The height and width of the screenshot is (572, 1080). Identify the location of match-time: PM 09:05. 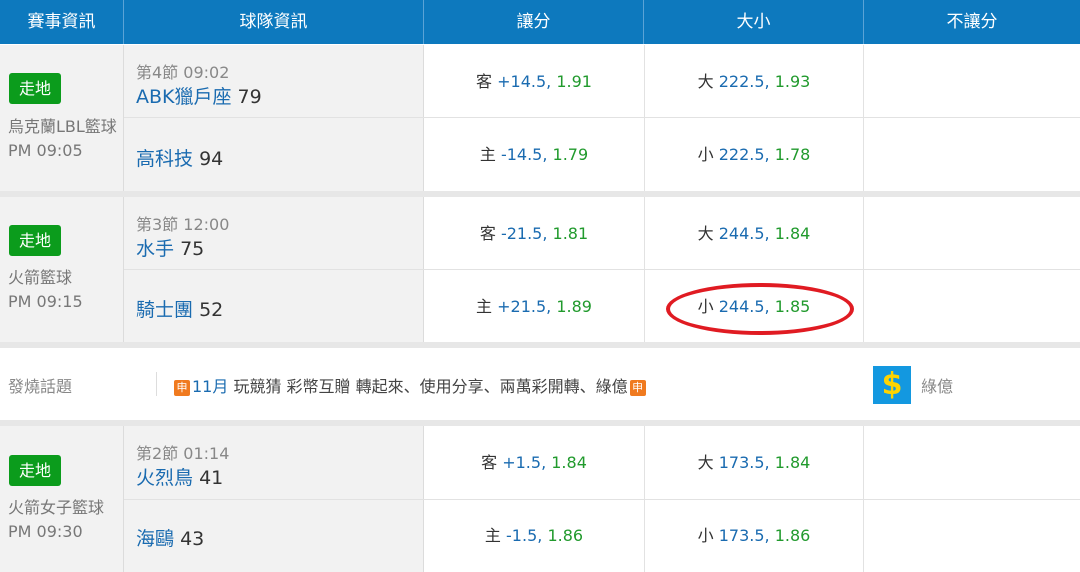
(45, 150).